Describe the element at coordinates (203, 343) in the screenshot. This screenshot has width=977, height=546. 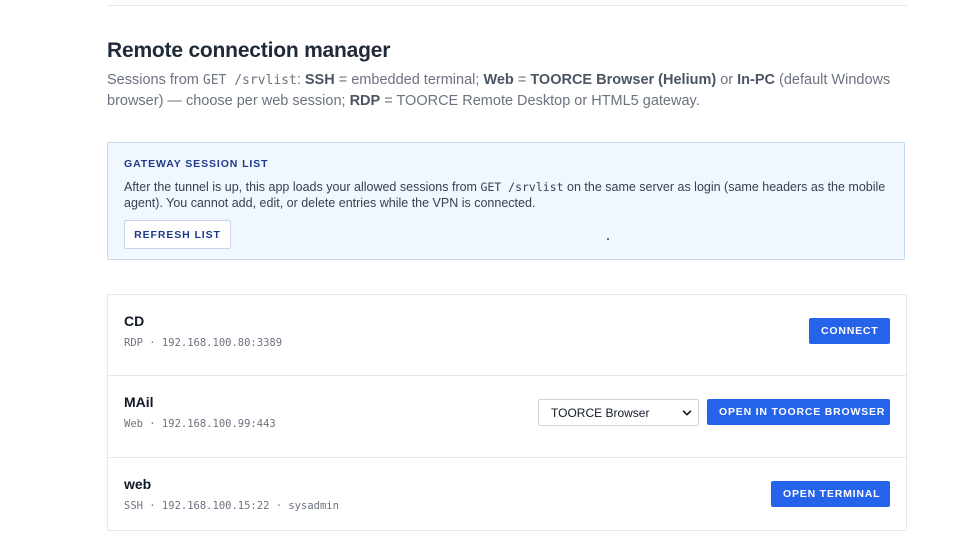
I see `session-meta: RDP · 192.168.100.80:3389` at that location.